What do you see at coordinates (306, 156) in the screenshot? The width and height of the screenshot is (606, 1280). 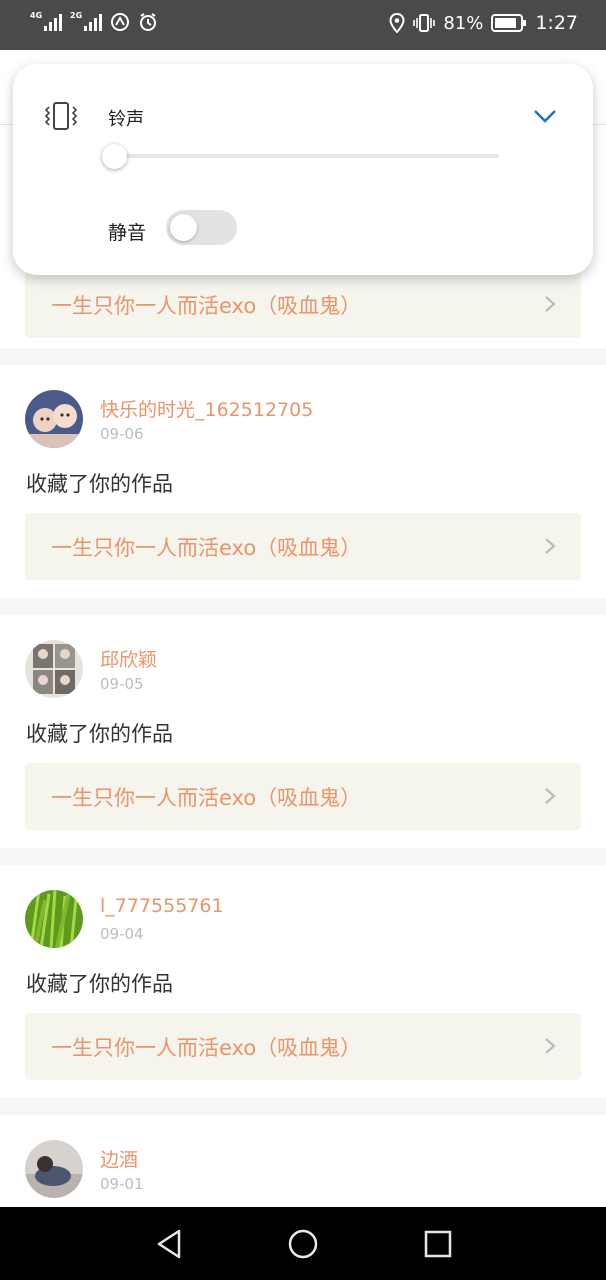 I see `ringtone-volume-slider` at bounding box center [306, 156].